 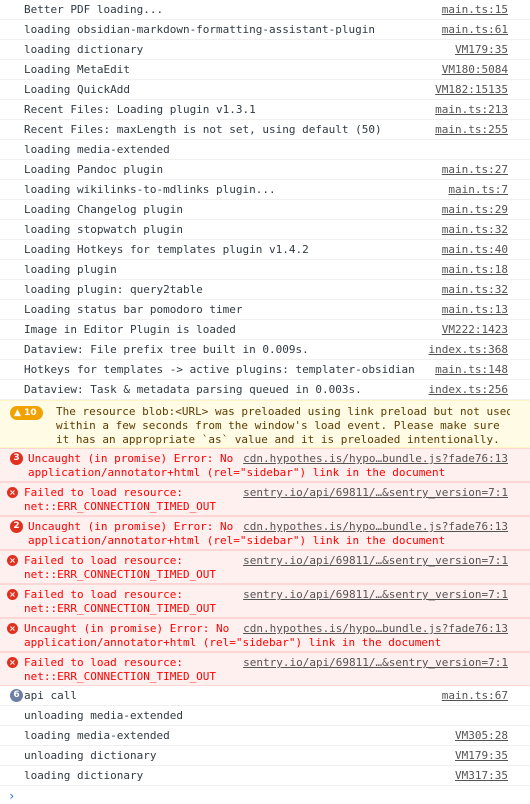 What do you see at coordinates (472, 10) in the screenshot?
I see `source-link: main.ts:15` at bounding box center [472, 10].